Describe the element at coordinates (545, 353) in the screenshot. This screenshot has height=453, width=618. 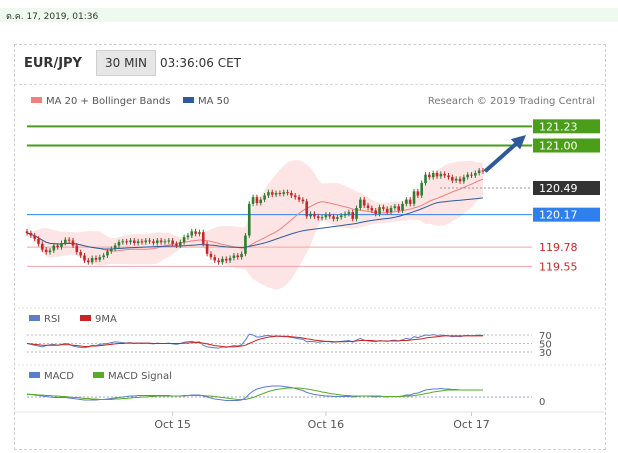
I see `rsi-level-label: 30` at that location.